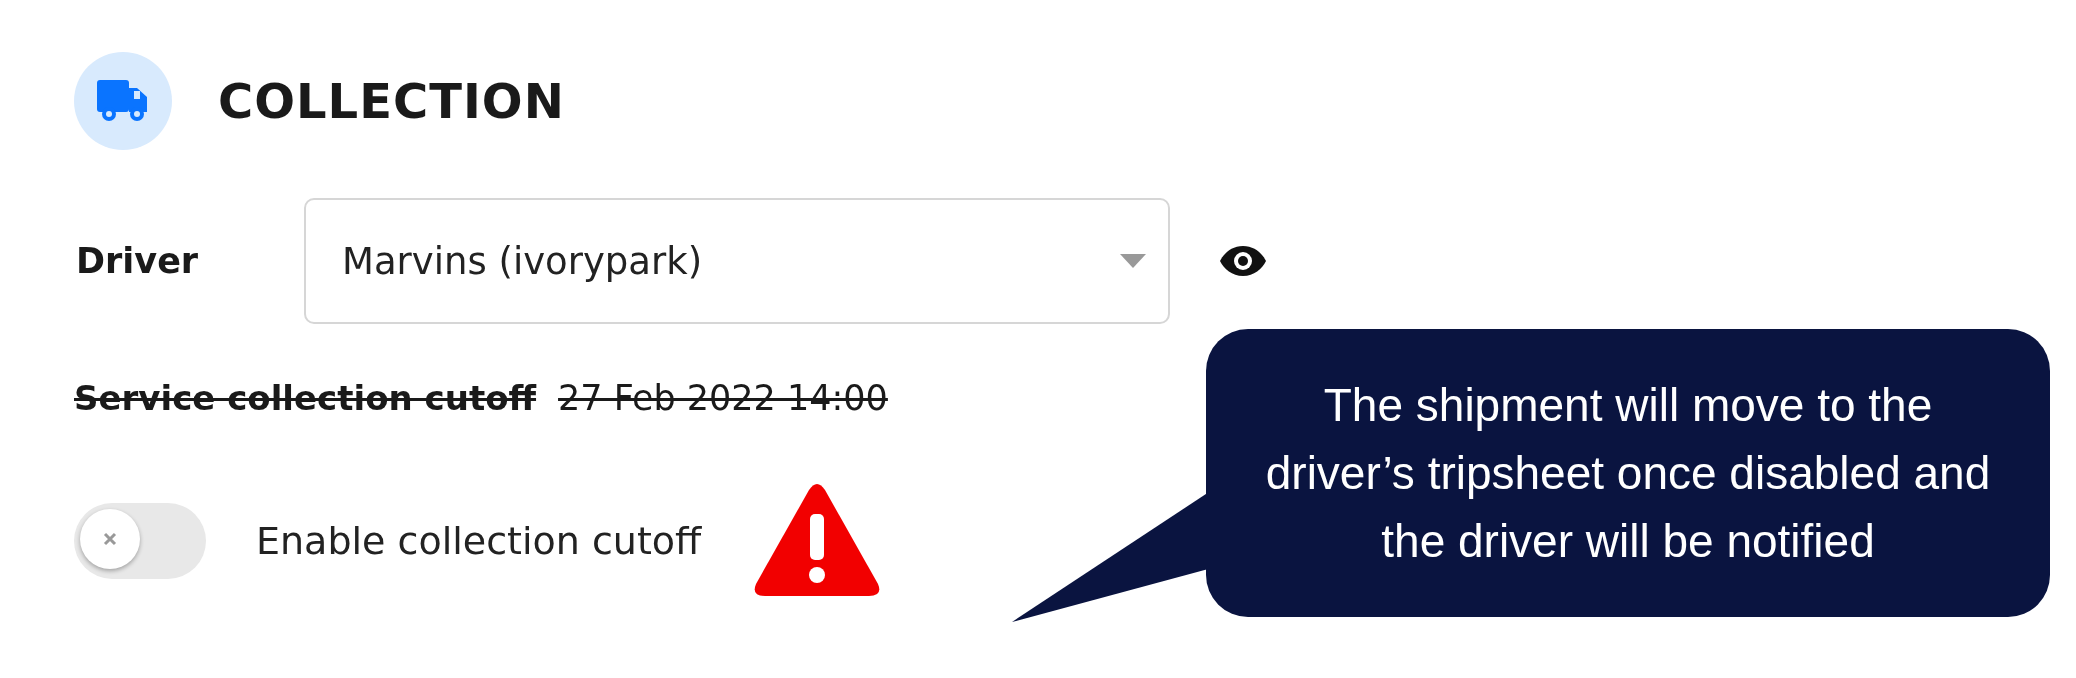  I want to click on close-icon, so click(110, 539).